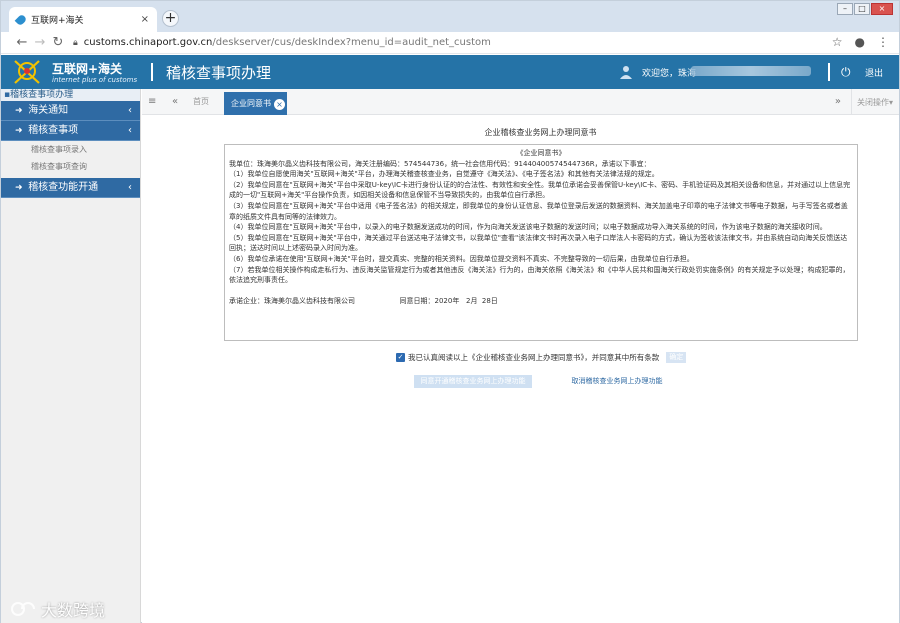  What do you see at coordinates (669, 74) in the screenshot?
I see `welcome-text: 欢迎您，珠海` at bounding box center [669, 74].